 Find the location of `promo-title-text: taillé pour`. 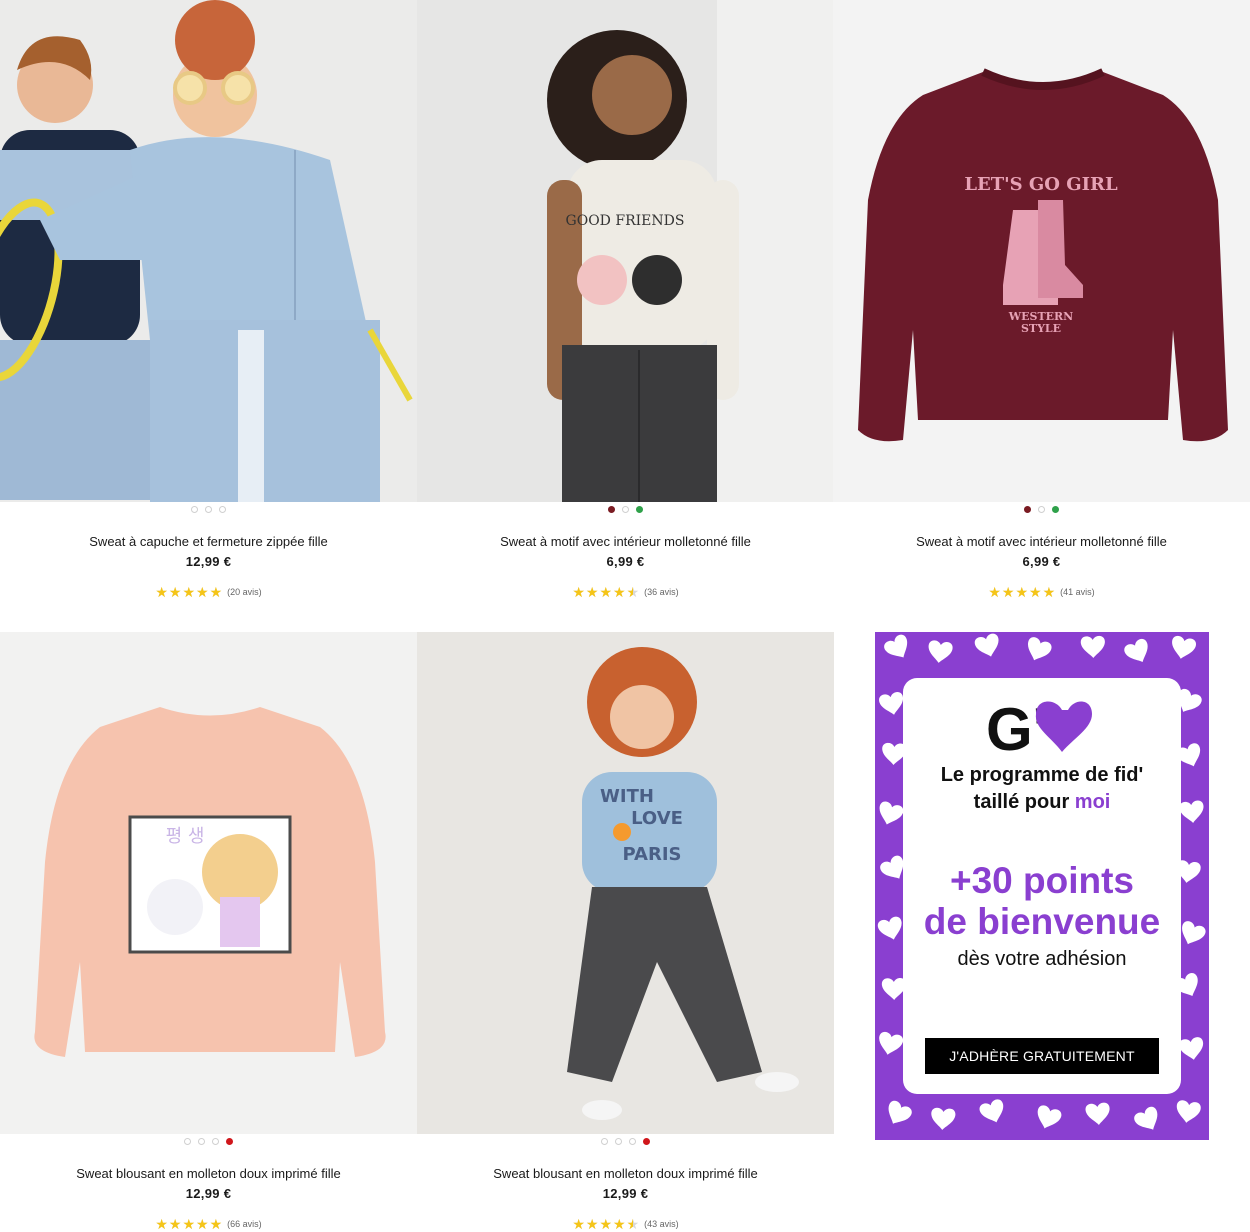

promo-title-text: taillé pour is located at coordinates (1024, 802).